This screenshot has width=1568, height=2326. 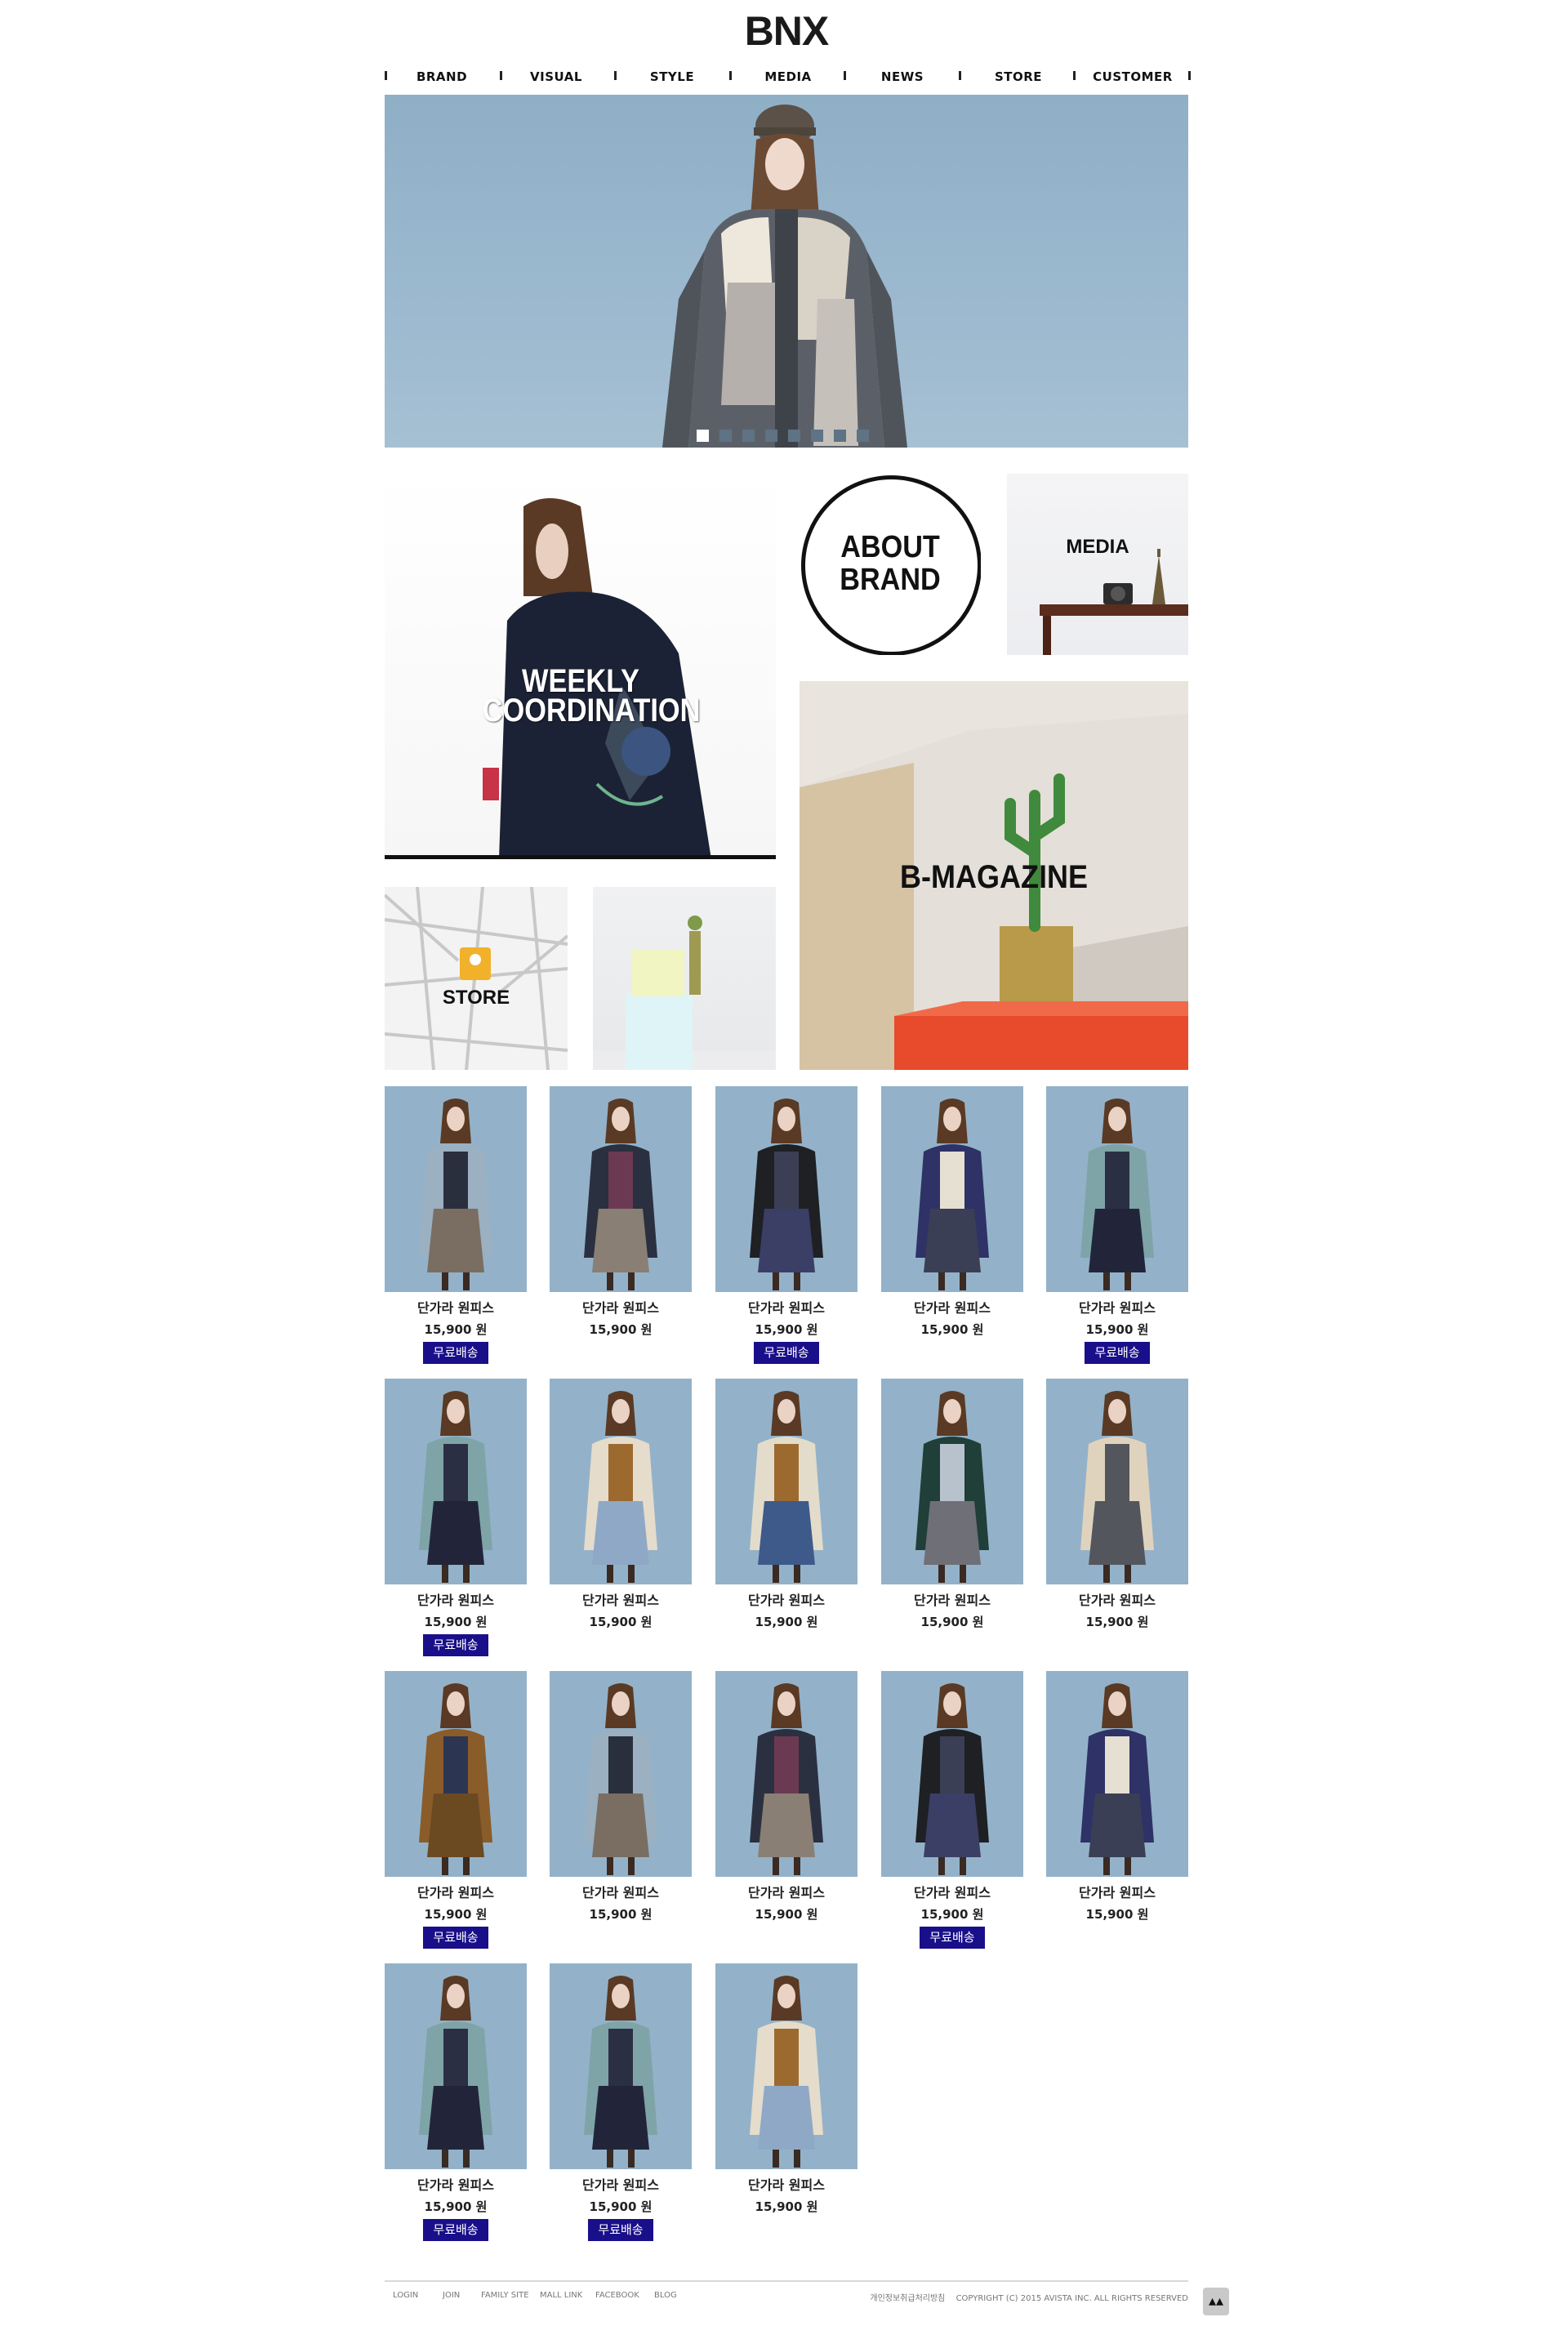 I want to click on store-tile: STORE, so click(x=476, y=978).